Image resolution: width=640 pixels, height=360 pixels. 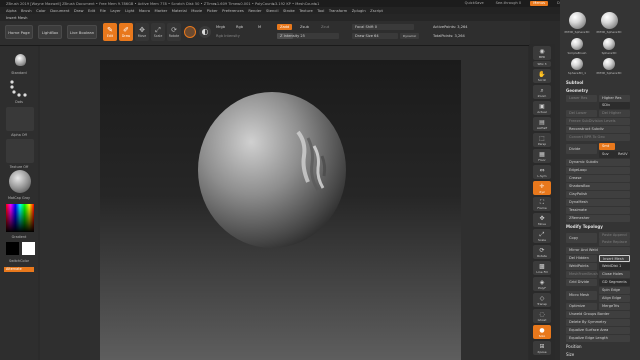 I want to click on zsub-button: Zsub, so click(x=304, y=27).